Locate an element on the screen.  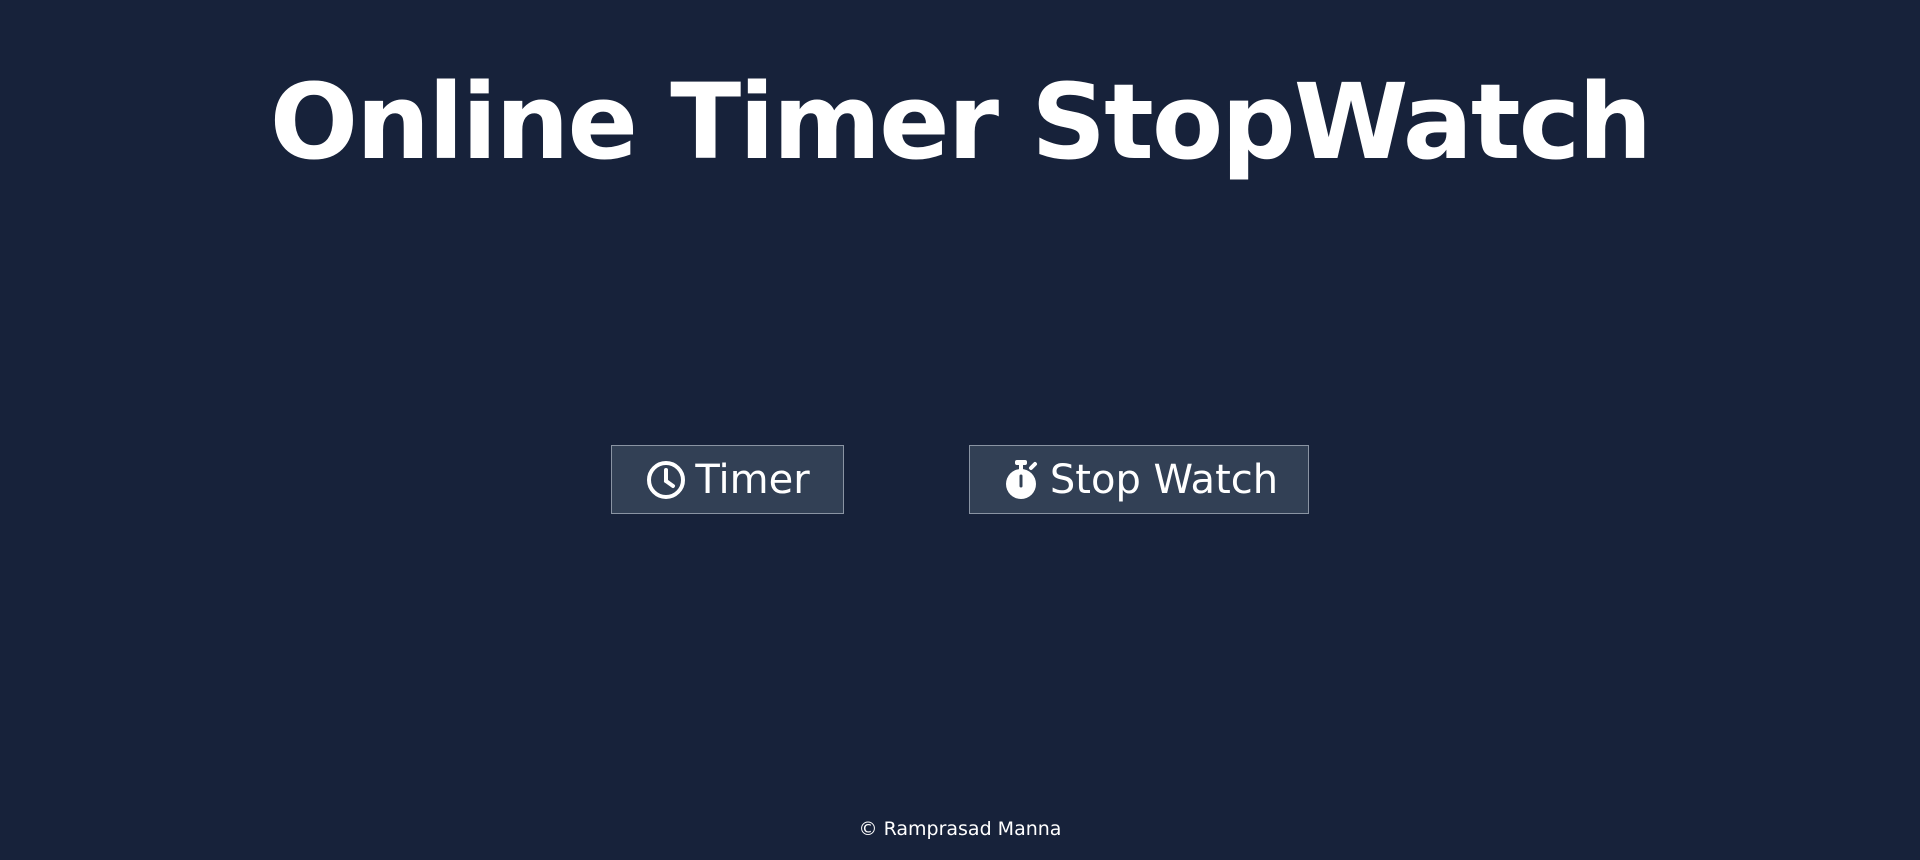
timer-button-label: Timer is located at coordinates (752, 479).